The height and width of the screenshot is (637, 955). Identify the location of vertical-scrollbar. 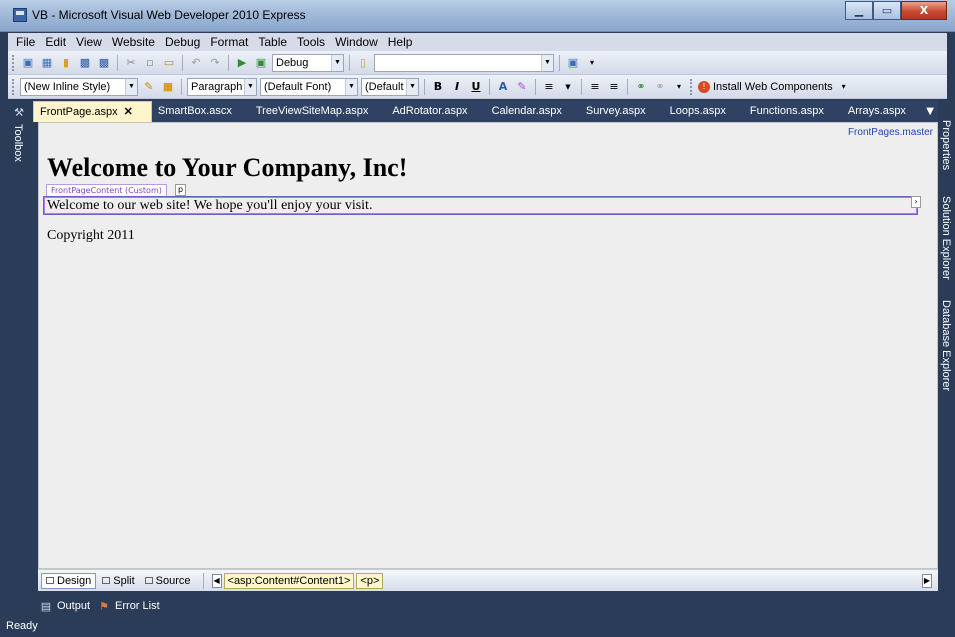
(931, 343).